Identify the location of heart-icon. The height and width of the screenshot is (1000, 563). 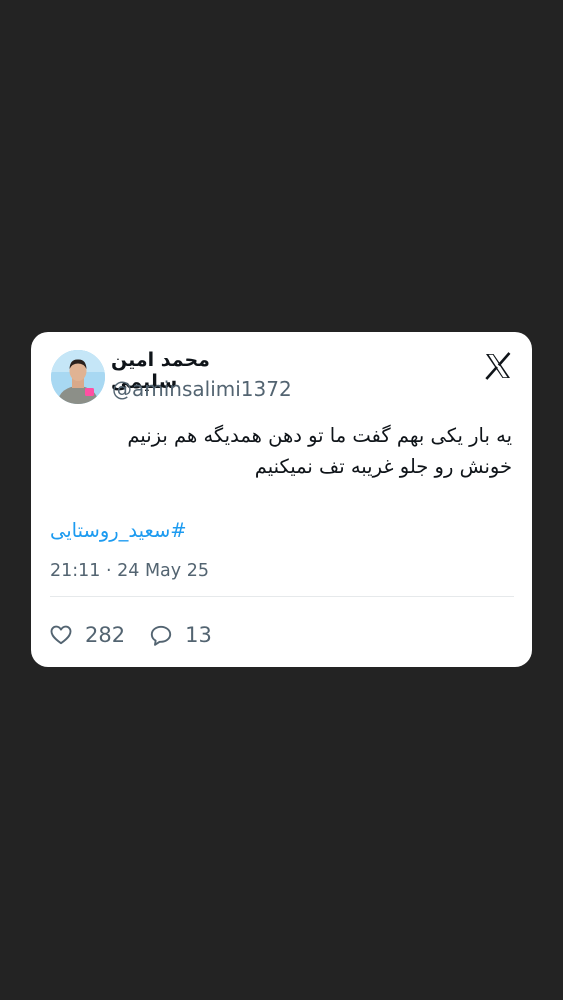
(61, 635).